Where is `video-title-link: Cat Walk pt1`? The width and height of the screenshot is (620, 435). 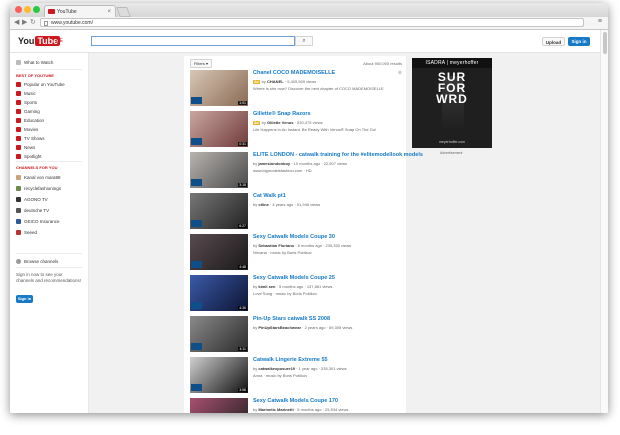
video-title-link: Cat Walk pt1 is located at coordinates (269, 196).